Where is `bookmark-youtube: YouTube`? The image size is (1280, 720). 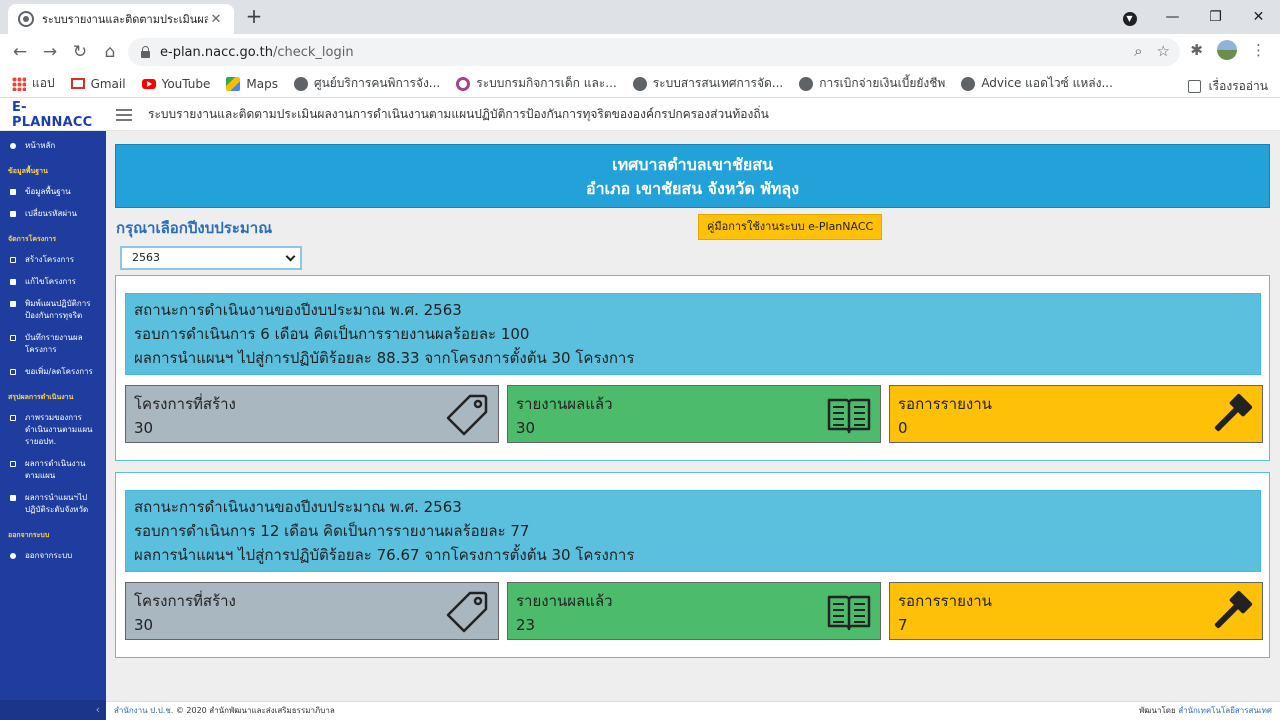
bookmark-youtube: YouTube is located at coordinates (175, 84).